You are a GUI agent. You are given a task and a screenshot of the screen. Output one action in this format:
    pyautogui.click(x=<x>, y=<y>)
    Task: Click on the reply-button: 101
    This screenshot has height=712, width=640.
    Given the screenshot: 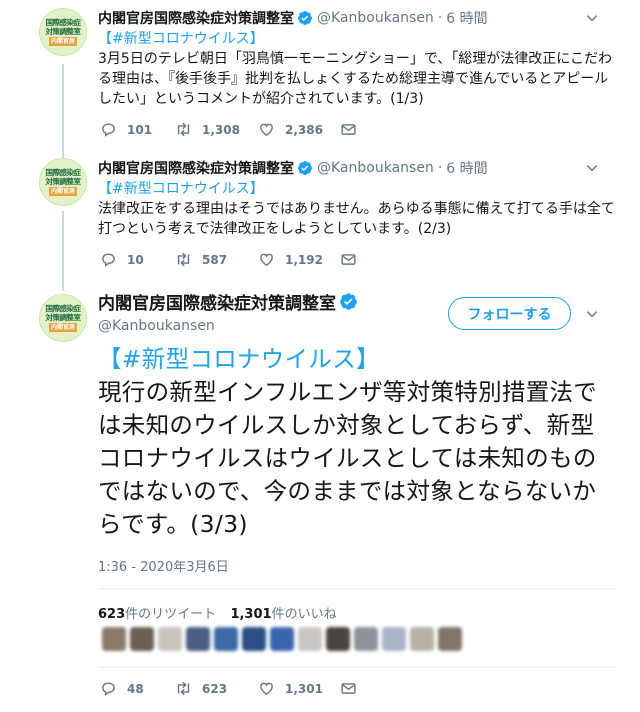 What is the action you would take?
    pyautogui.click(x=137, y=129)
    